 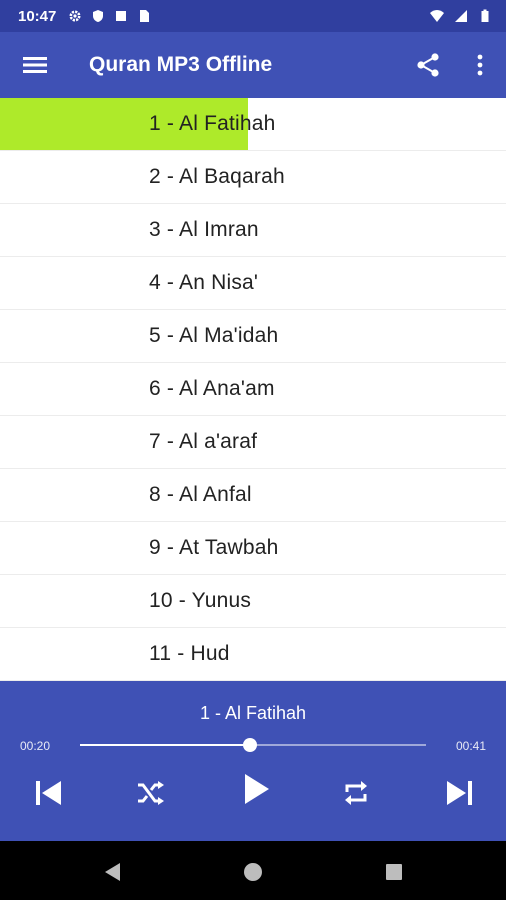 I want to click on more-vert-icon, so click(x=480, y=65).